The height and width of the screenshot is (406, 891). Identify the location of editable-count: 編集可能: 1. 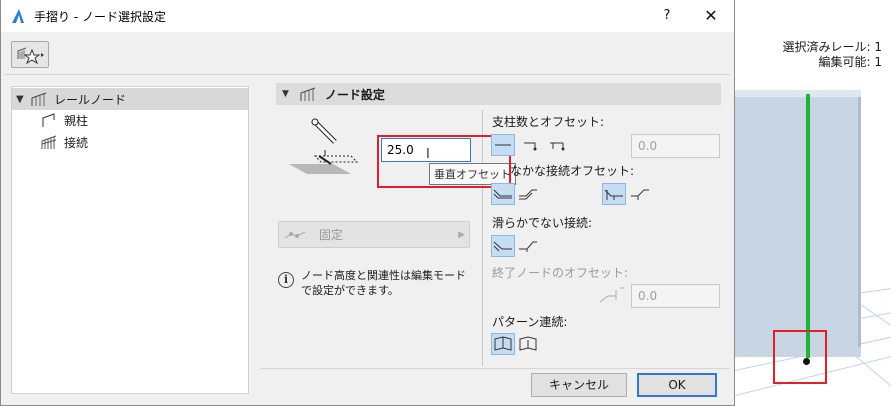
(850, 62).